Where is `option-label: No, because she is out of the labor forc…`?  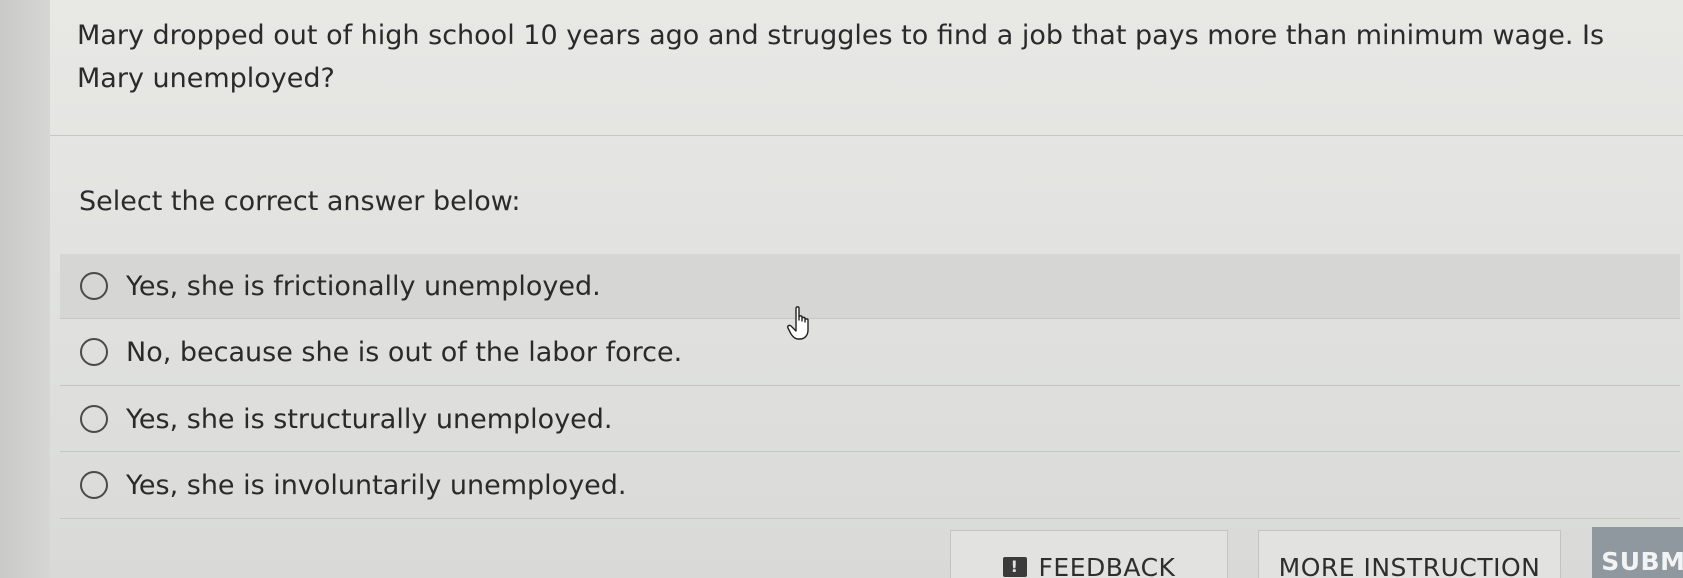
option-label: No, because she is out of the labor forc… is located at coordinates (404, 352).